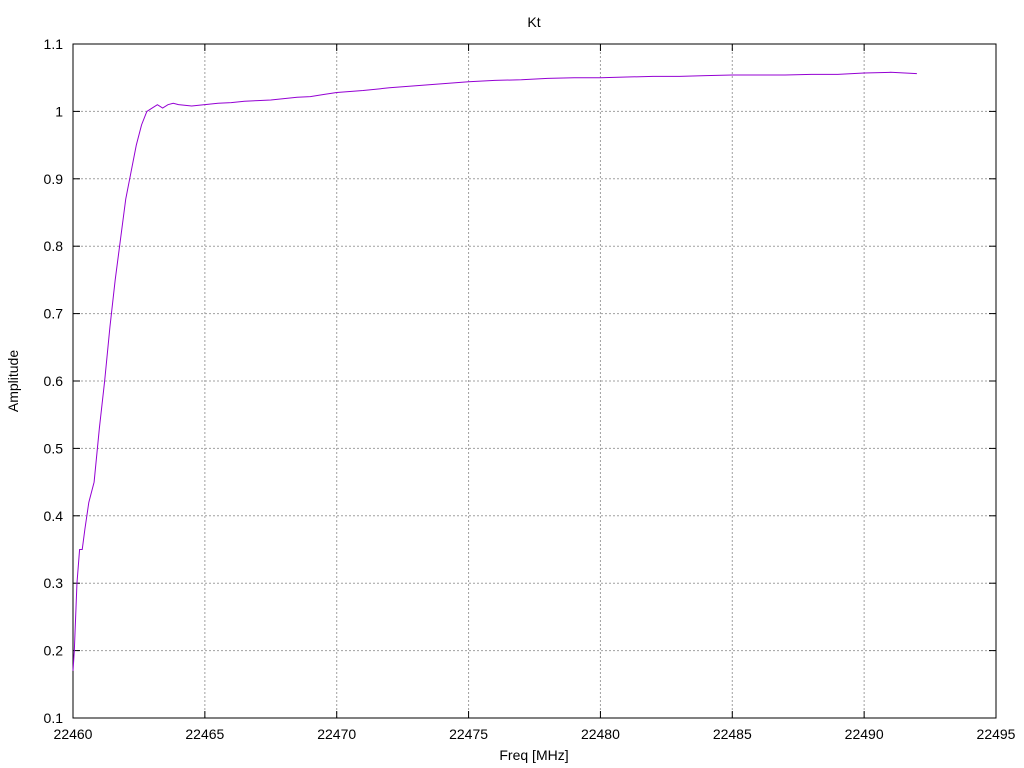 The image size is (1024, 768). What do you see at coordinates (73, 734) in the screenshot?
I see `x-tick-label: 22460` at bounding box center [73, 734].